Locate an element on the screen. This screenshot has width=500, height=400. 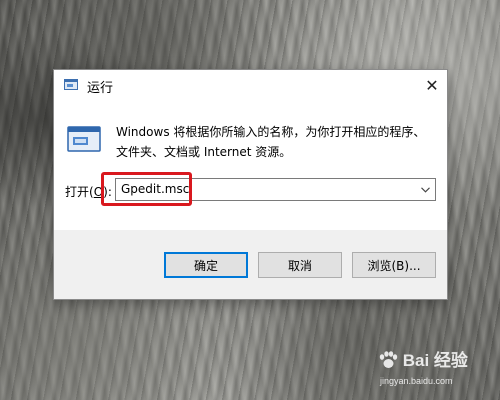
baidu-paw-icon is located at coordinates (388, 359).